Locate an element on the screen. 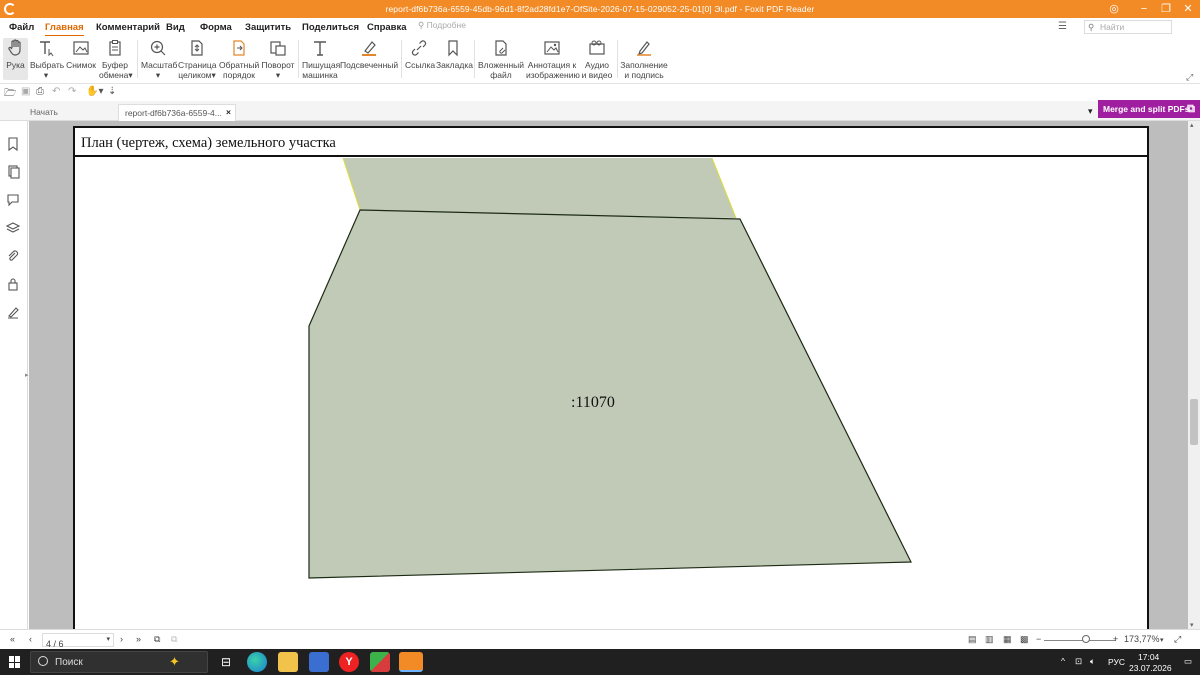 The width and height of the screenshot is (1200, 675). image-annotation-icon is located at coordinates (552, 48).